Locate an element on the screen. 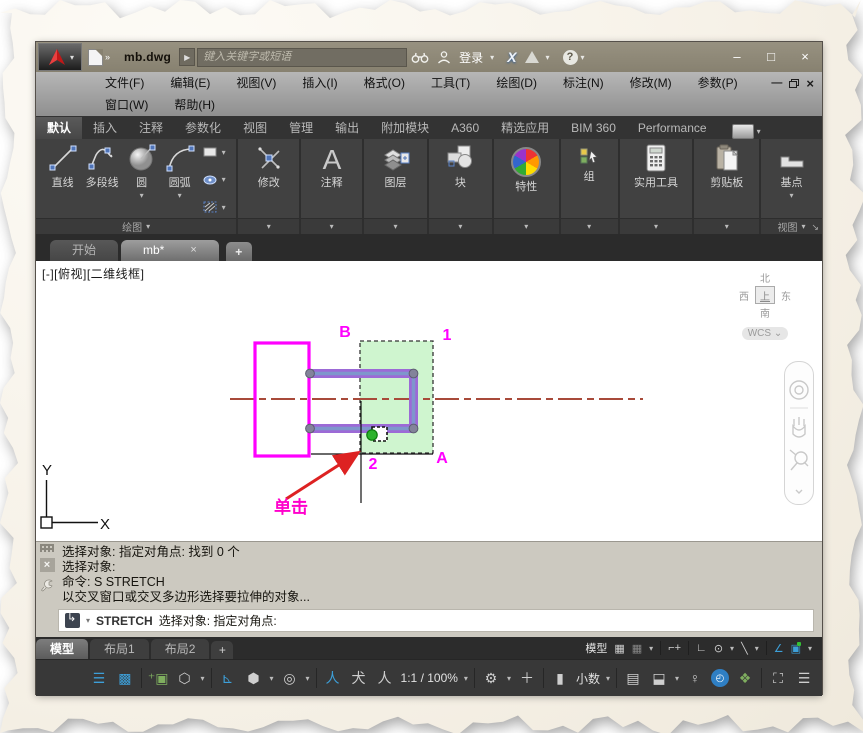  scale-caret-icon: ▾ is located at coordinates (466, 678).